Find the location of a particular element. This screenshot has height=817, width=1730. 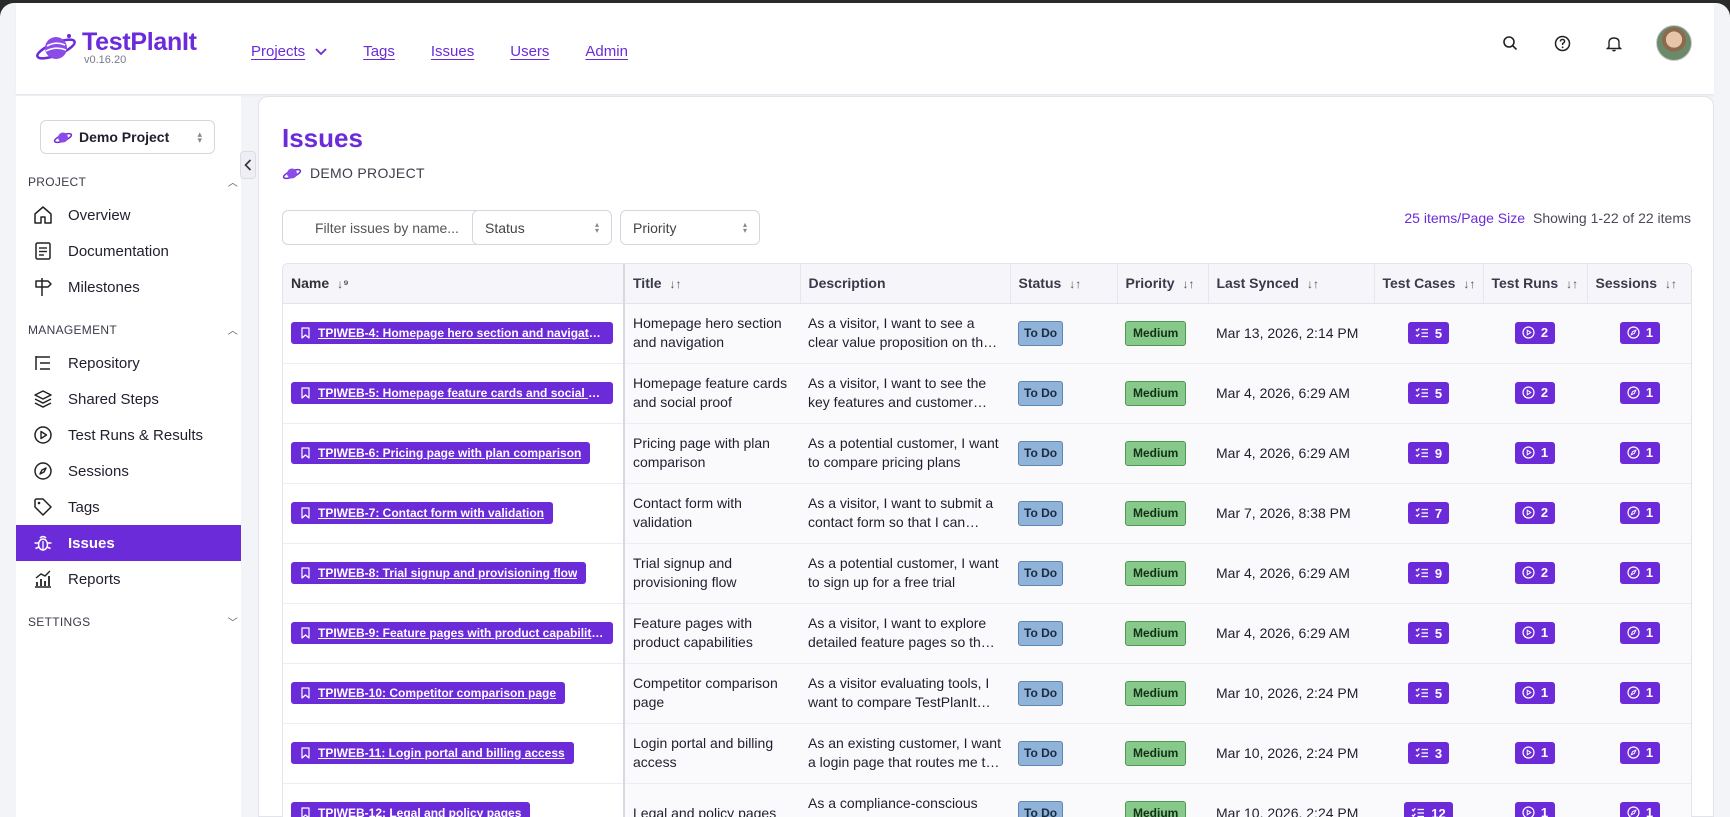

test-cases-count-badge: 12 is located at coordinates (1428, 809).